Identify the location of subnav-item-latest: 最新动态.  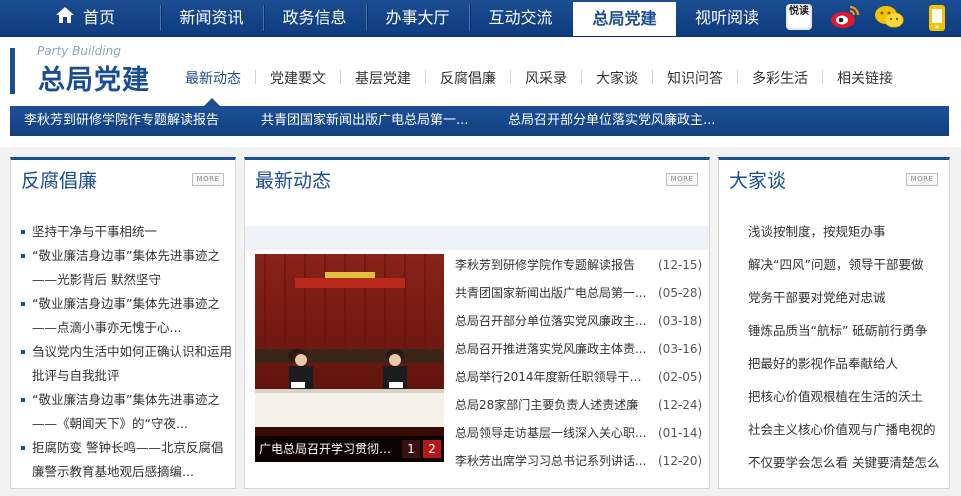
(213, 78).